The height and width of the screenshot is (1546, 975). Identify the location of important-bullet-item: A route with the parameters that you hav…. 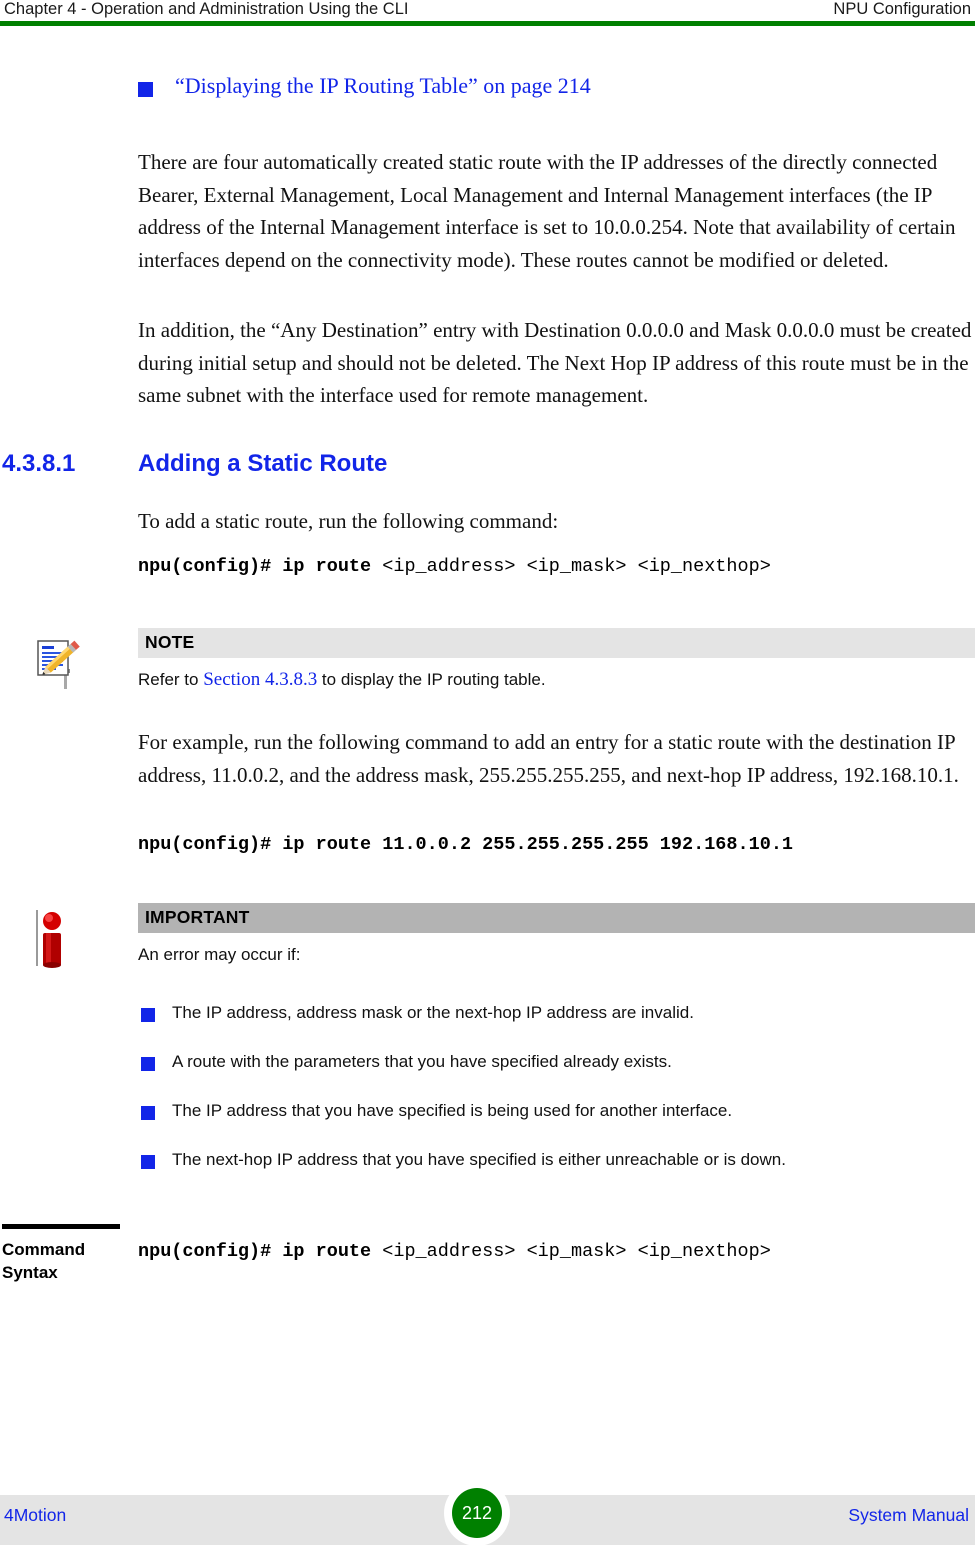
(548, 1065).